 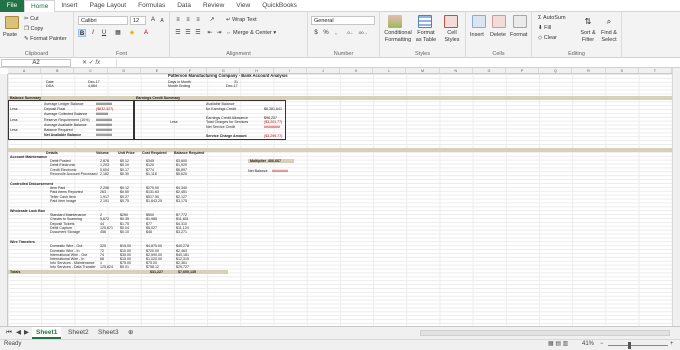 What do you see at coordinates (124, 70) in the screenshot?
I see `column-header: D` at bounding box center [124, 70].